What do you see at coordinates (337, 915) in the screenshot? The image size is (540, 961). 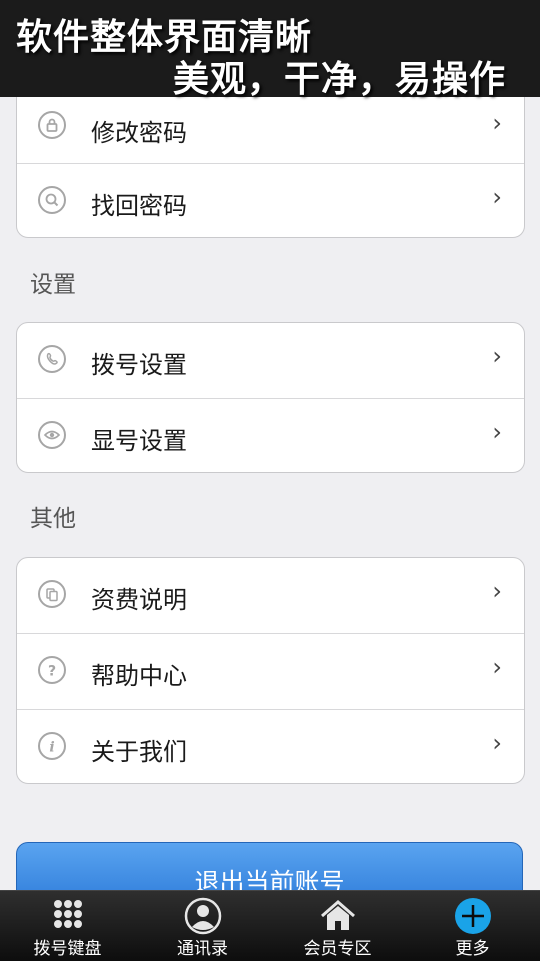 I see `home-icon` at bounding box center [337, 915].